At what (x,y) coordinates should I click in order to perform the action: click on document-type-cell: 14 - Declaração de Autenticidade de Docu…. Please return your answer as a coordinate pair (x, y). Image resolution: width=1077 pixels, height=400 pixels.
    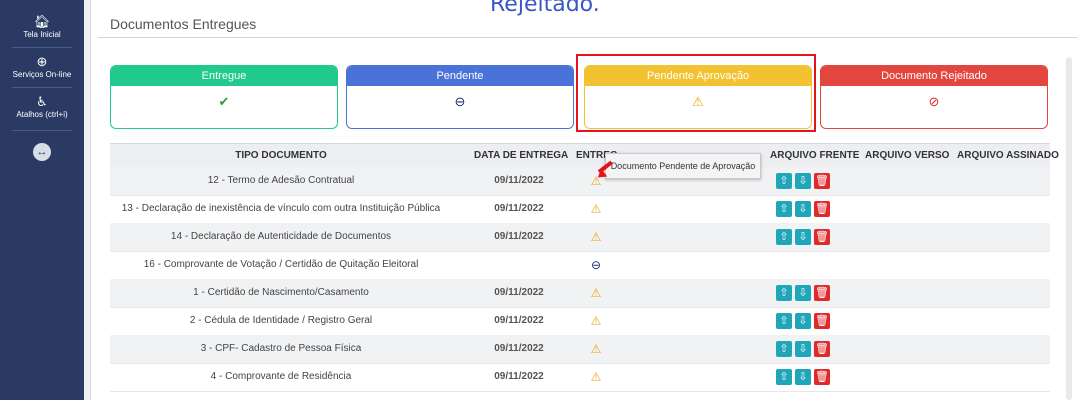
    Looking at the image, I should click on (281, 236).